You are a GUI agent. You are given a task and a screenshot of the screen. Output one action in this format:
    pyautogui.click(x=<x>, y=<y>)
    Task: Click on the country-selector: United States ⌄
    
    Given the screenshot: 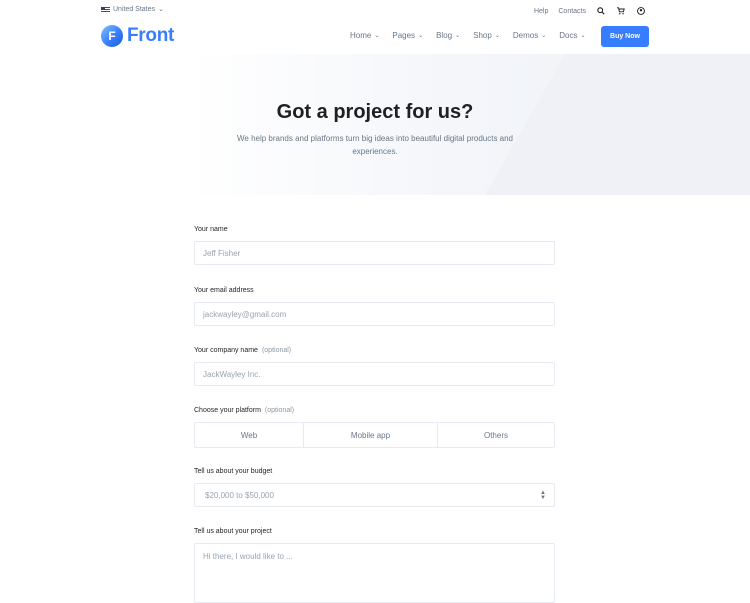 What is the action you would take?
    pyautogui.click(x=132, y=9)
    